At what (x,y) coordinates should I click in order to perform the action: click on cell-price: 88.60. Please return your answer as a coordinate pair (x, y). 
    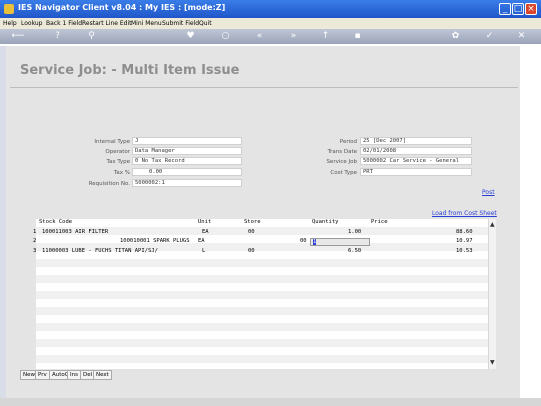
    Looking at the image, I should click on (464, 232).